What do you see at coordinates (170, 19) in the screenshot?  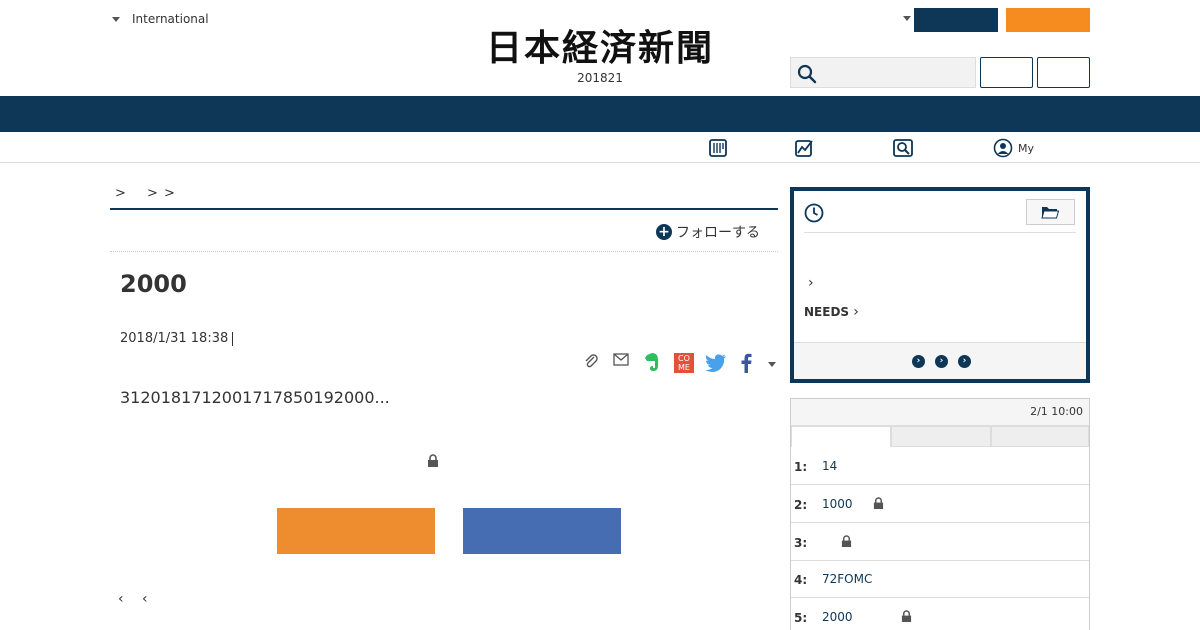 I see `region-label: International` at bounding box center [170, 19].